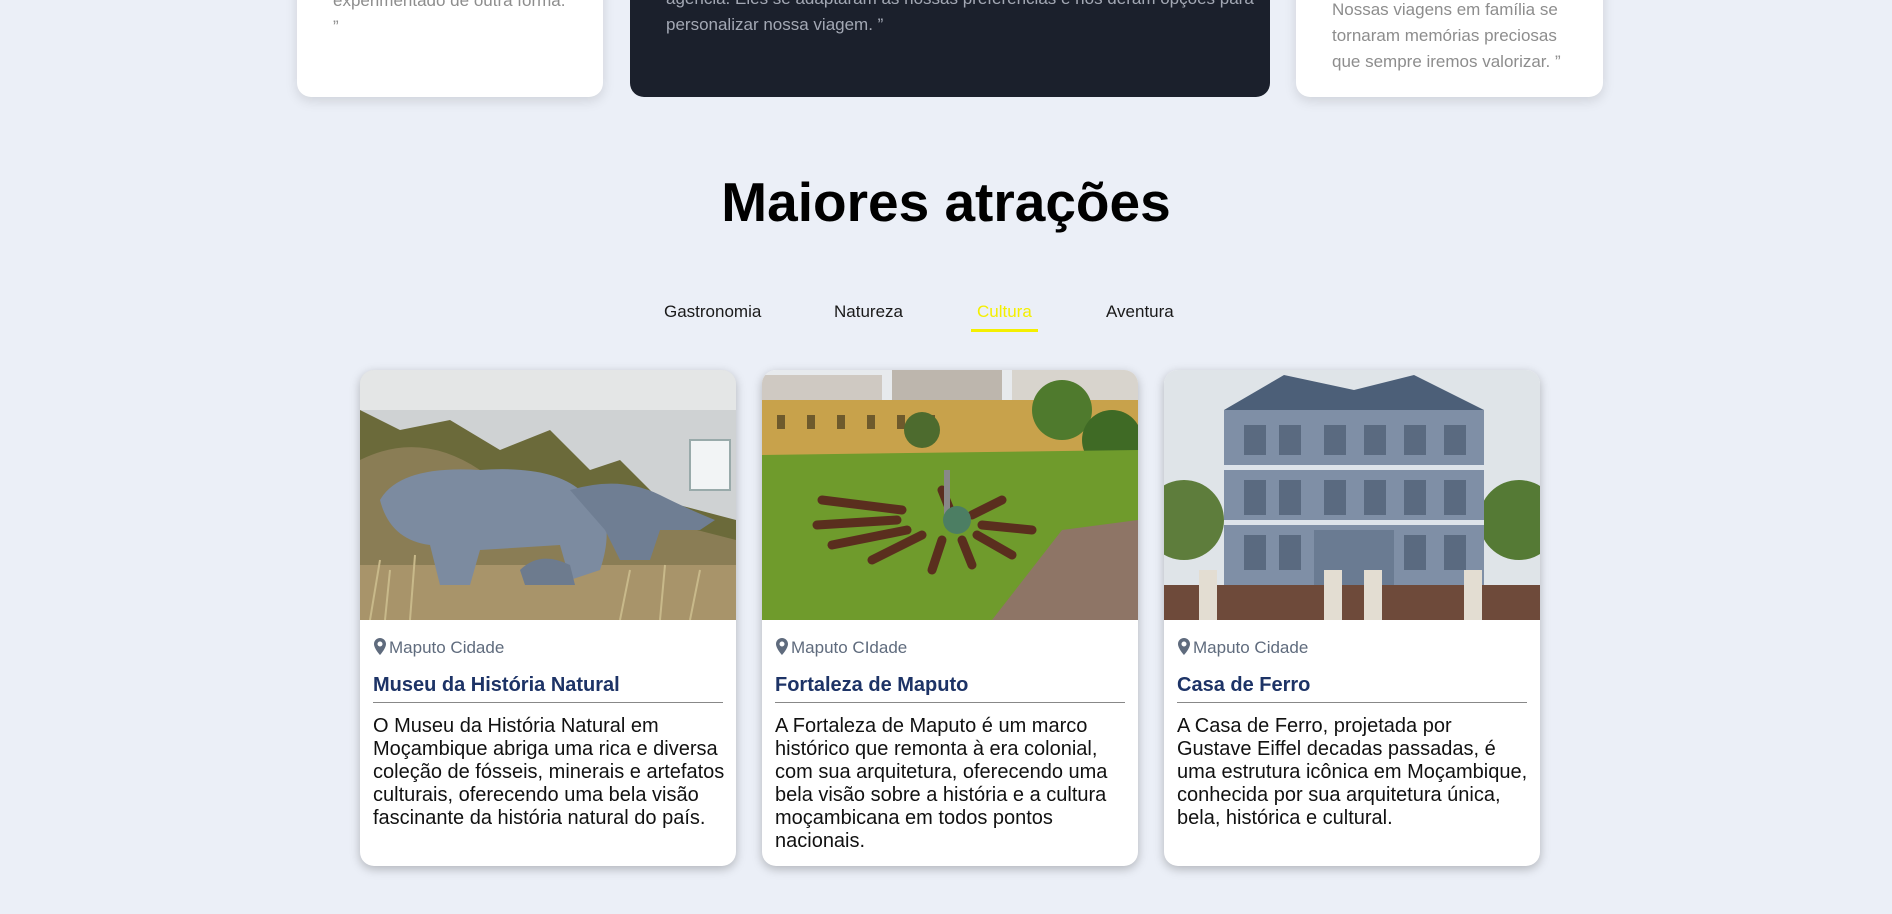 This screenshot has width=1892, height=914. Describe the element at coordinates (548, 688) in the screenshot. I see `card-title: Museu da História Natural` at that location.